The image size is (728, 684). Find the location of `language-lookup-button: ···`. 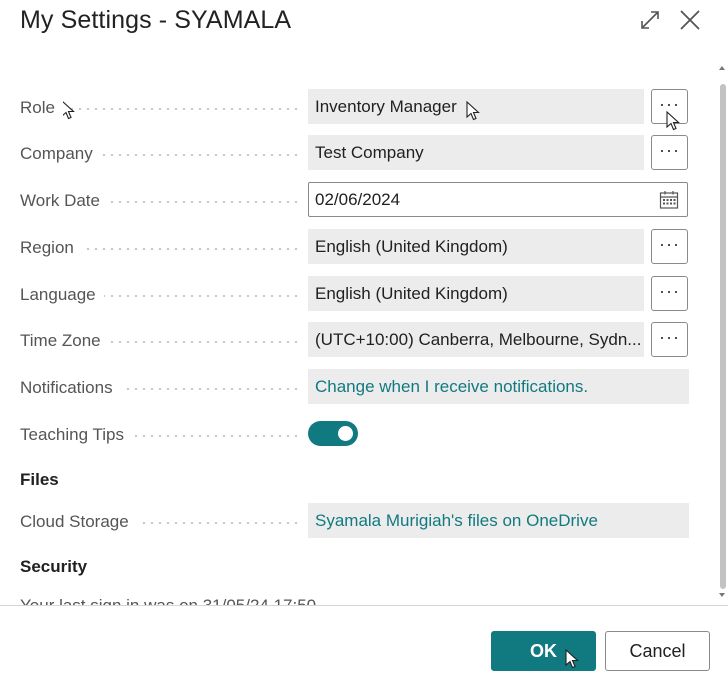

language-lookup-button: ··· is located at coordinates (669, 293).